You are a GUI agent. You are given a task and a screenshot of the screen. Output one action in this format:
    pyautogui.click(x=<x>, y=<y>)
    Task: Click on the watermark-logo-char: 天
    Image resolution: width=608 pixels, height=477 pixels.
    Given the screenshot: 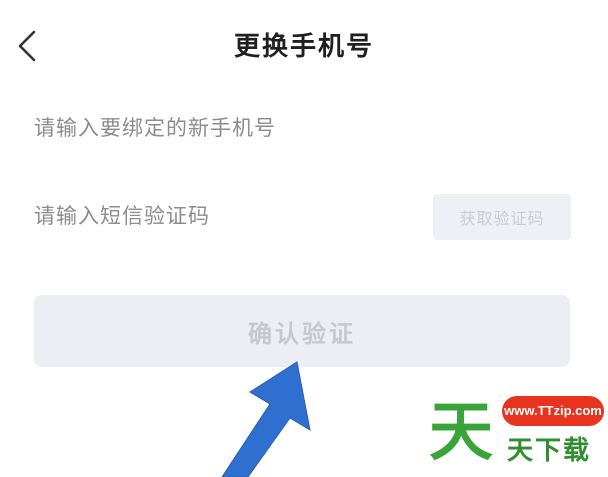 What is the action you would take?
    pyautogui.click(x=461, y=433)
    